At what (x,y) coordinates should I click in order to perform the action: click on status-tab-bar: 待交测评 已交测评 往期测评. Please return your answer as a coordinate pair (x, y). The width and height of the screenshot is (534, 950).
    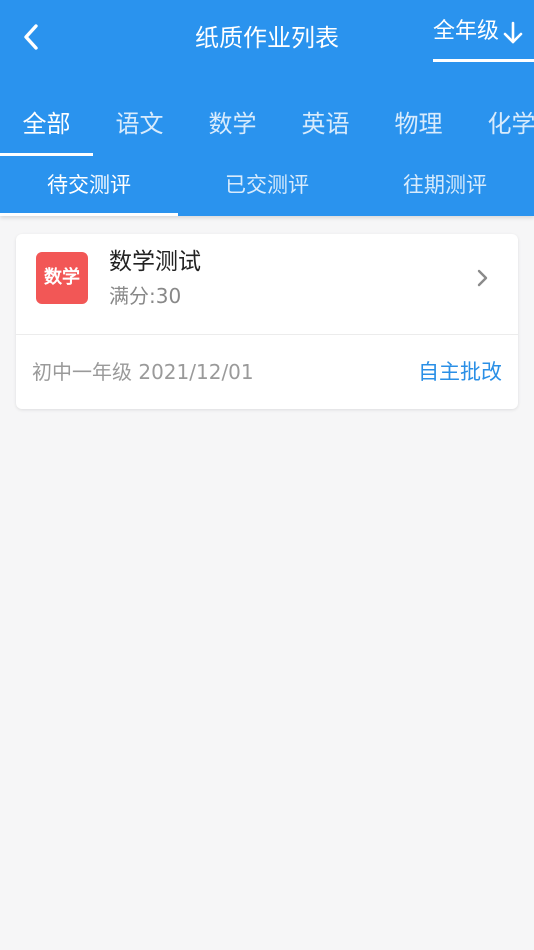
    Looking at the image, I should click on (267, 186).